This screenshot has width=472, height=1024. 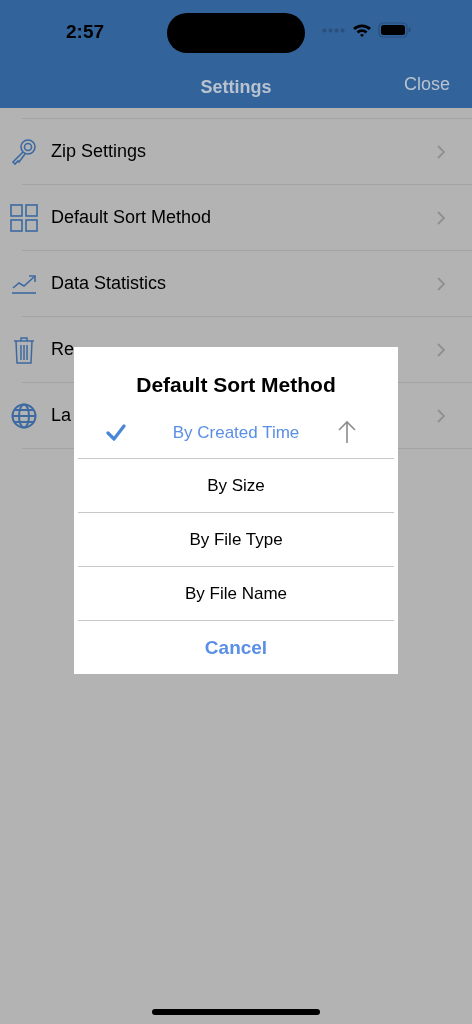 What do you see at coordinates (109, 283) in the screenshot?
I see `settings-label: Data Statistics` at bounding box center [109, 283].